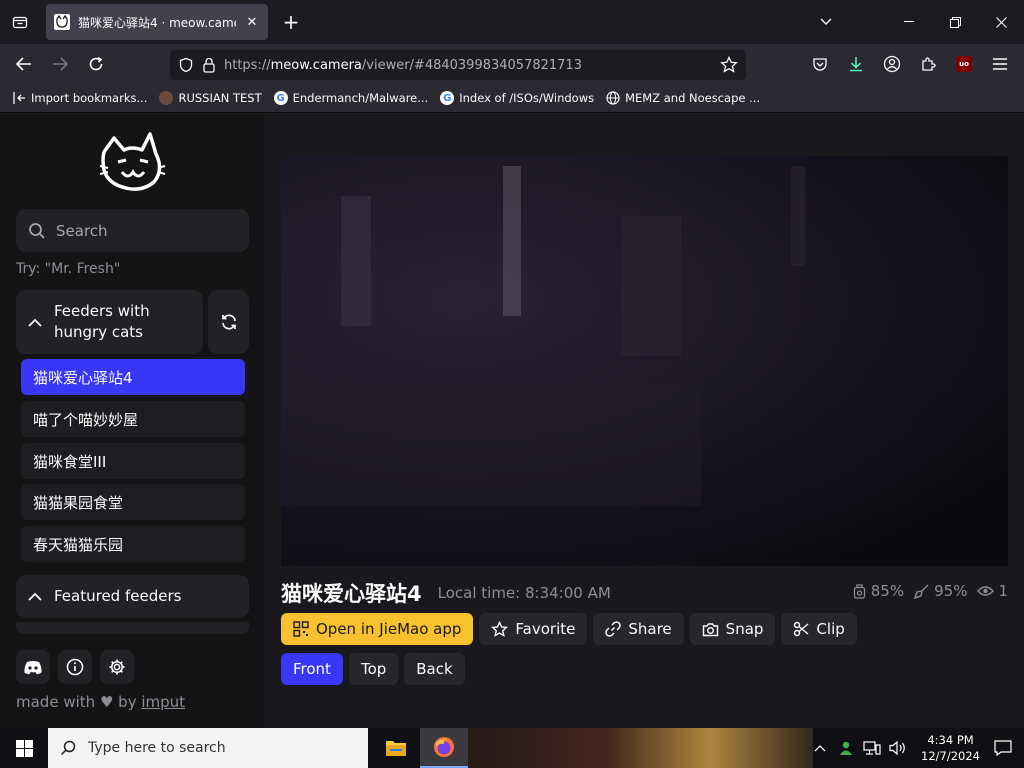 The height and width of the screenshot is (768, 1024). What do you see at coordinates (533, 629) in the screenshot?
I see `favorite-button: Favorite` at bounding box center [533, 629].